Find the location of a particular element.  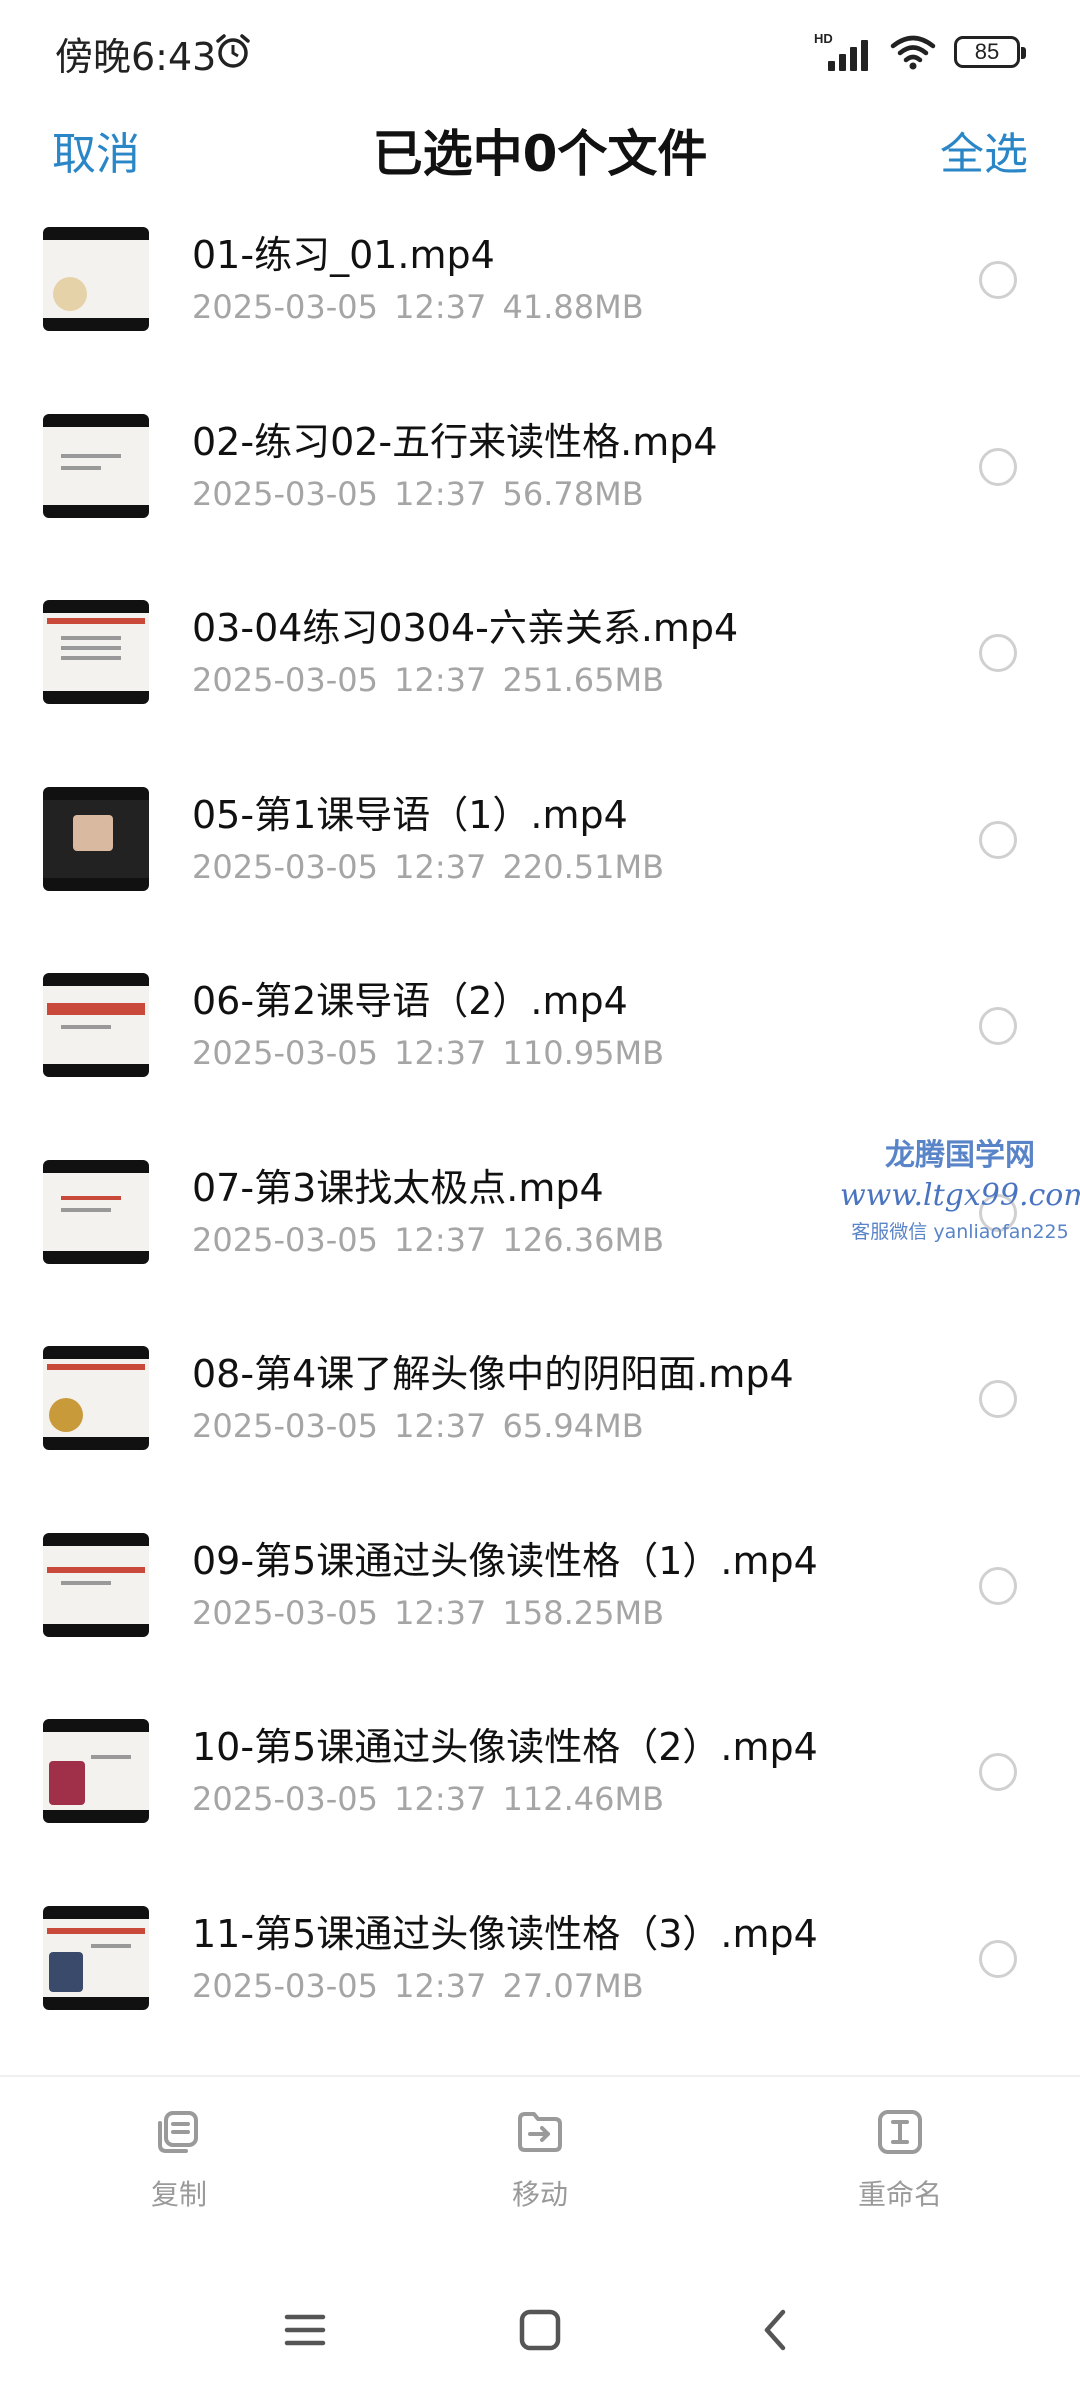

file-size: 251.65MB is located at coordinates (583, 680).